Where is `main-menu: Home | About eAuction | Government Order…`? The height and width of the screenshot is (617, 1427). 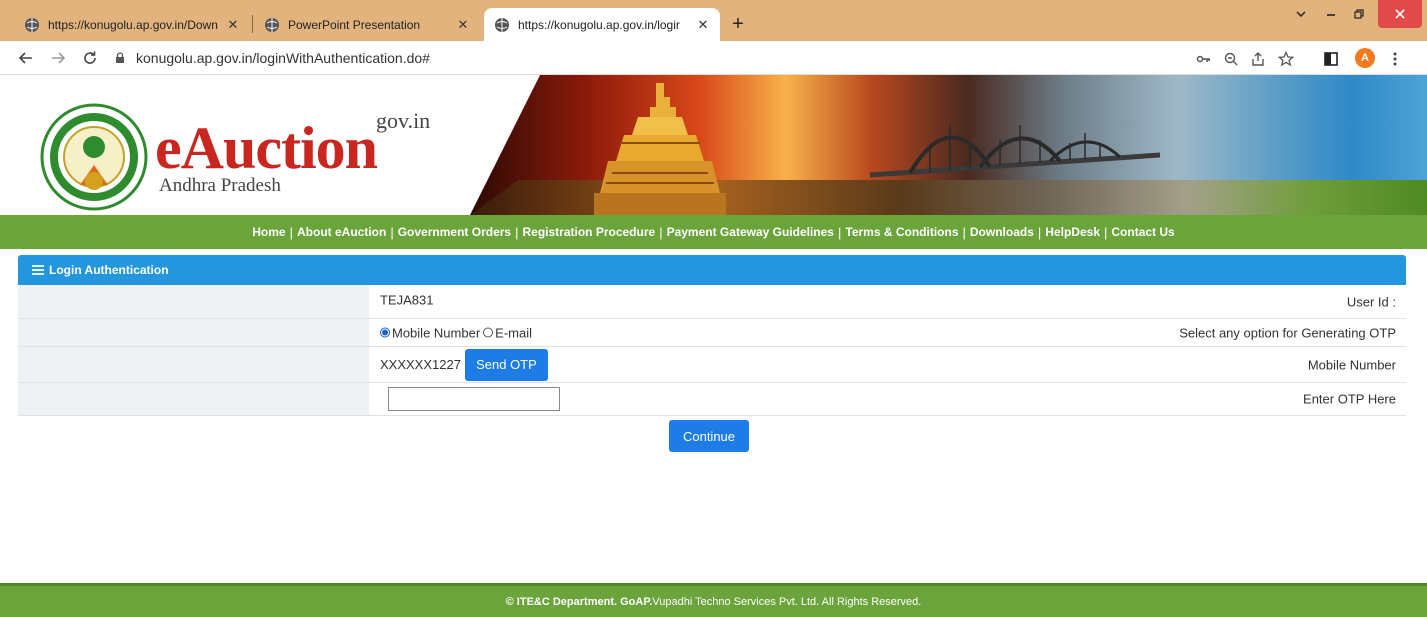 main-menu: Home | About eAuction | Government Order… is located at coordinates (713, 232).